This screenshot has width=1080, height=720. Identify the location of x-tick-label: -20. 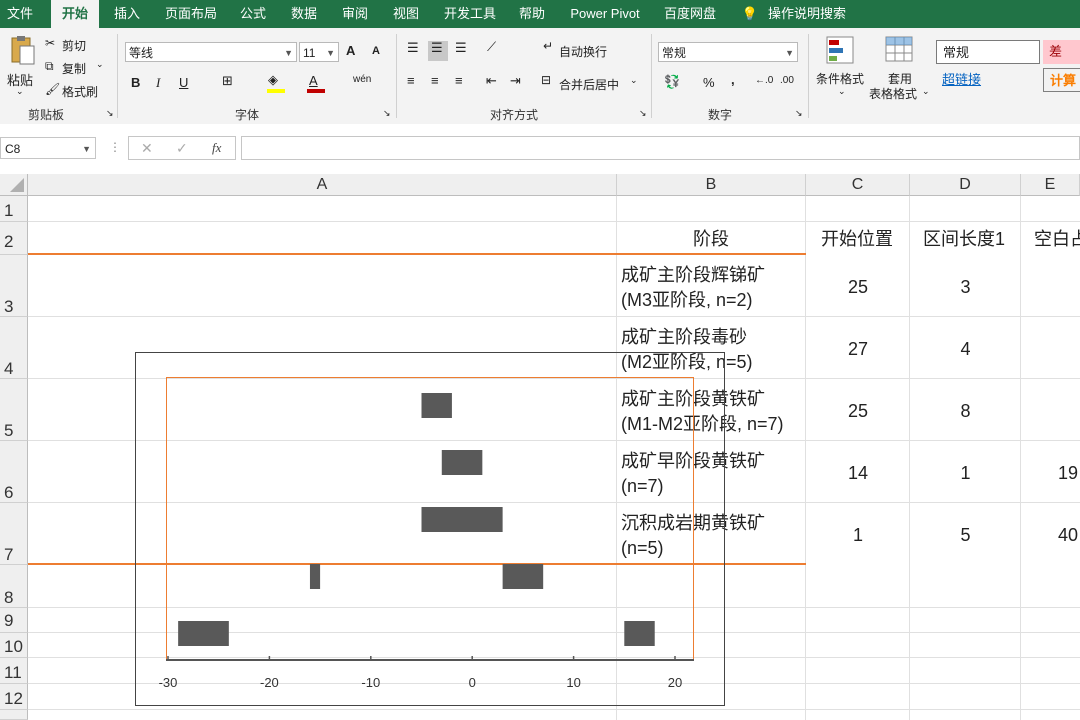
(269, 682).